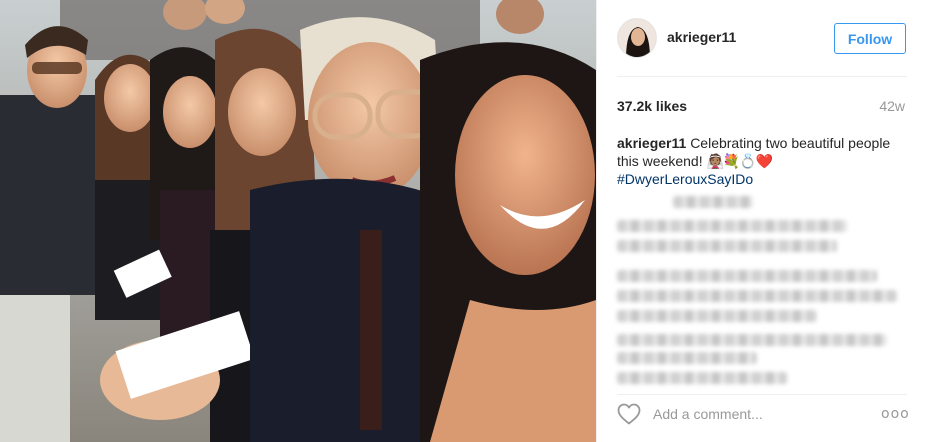 The width and height of the screenshot is (926, 442). Describe the element at coordinates (701, 37) in the screenshot. I see `post-username: akrieger11` at that location.